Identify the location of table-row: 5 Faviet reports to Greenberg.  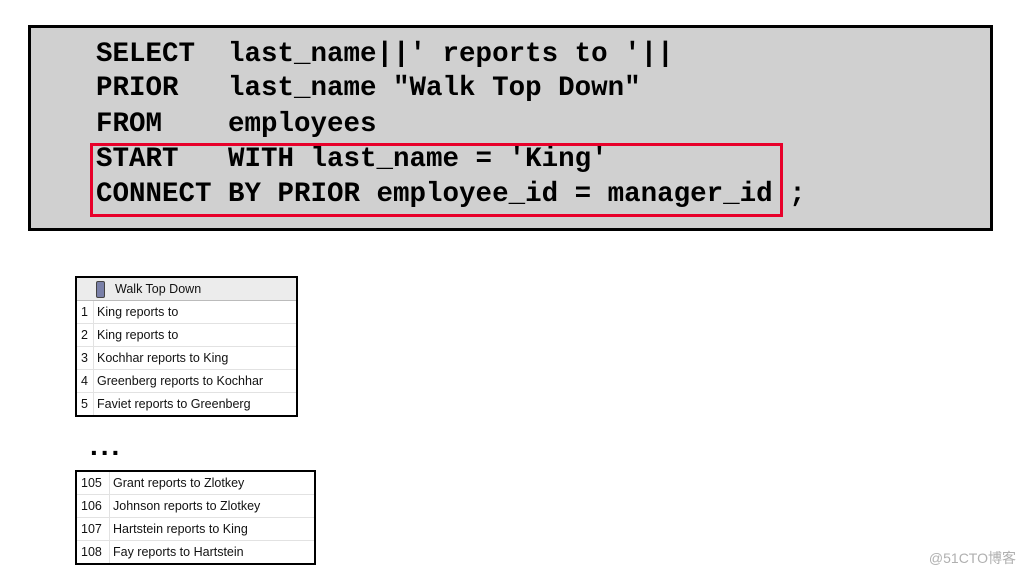
(186, 404).